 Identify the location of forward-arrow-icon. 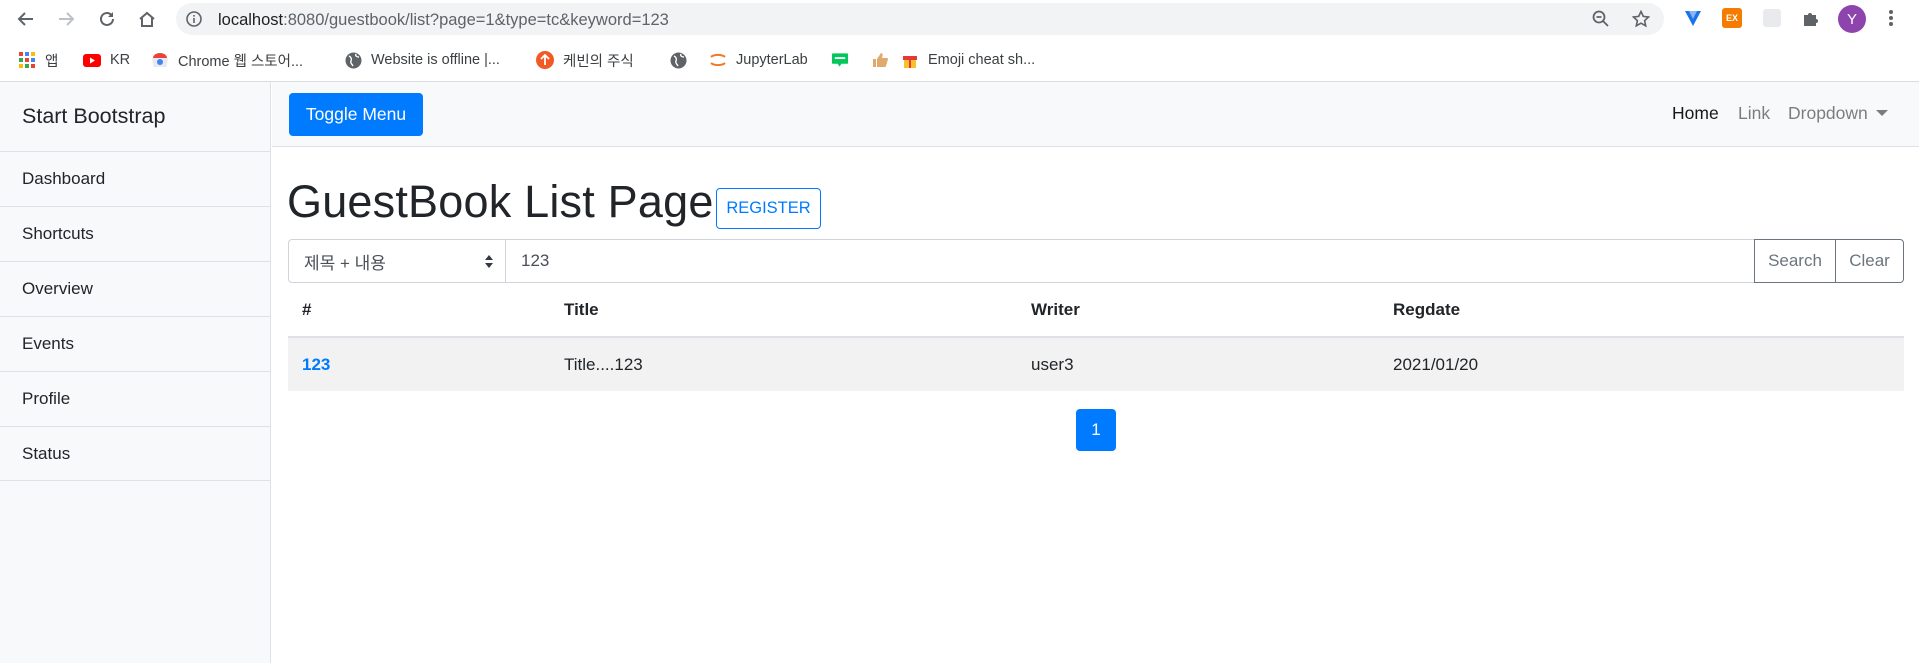
(66, 19).